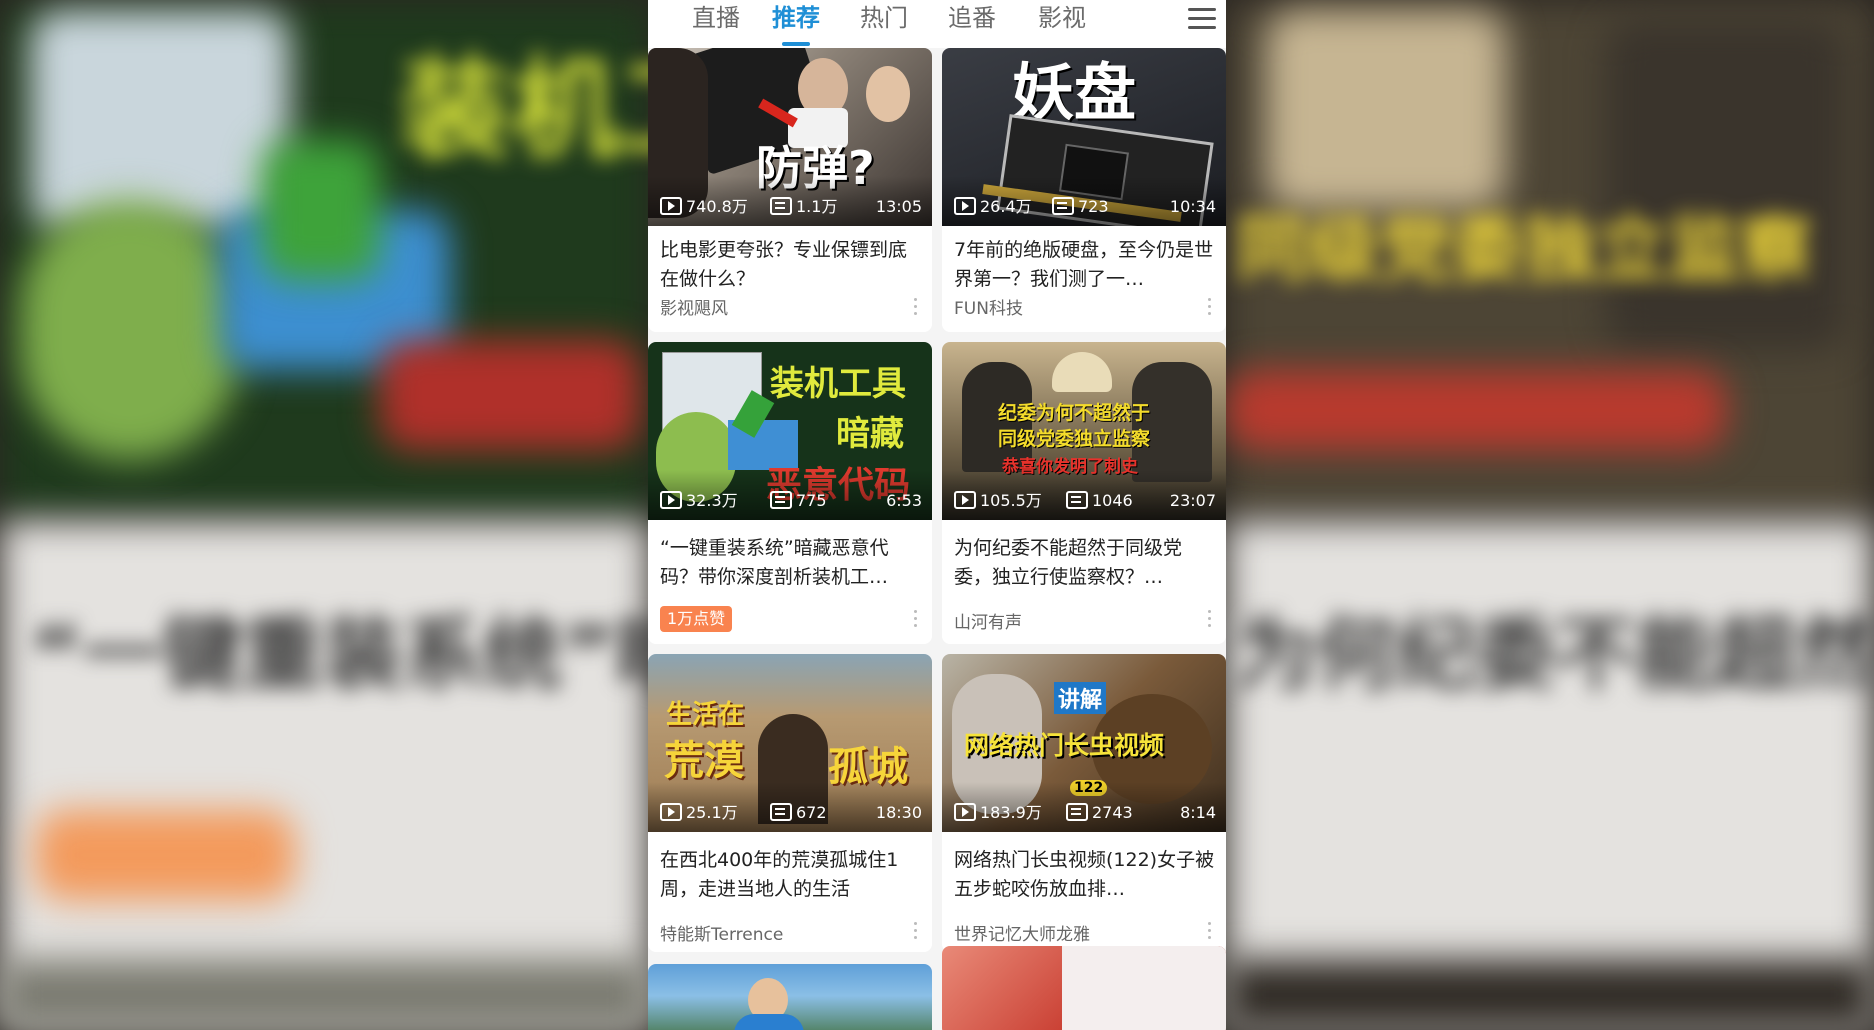 This screenshot has width=1874, height=1030. Describe the element at coordinates (704, 761) in the screenshot. I see `thumbnail-caption-line2: 荒漠` at that location.